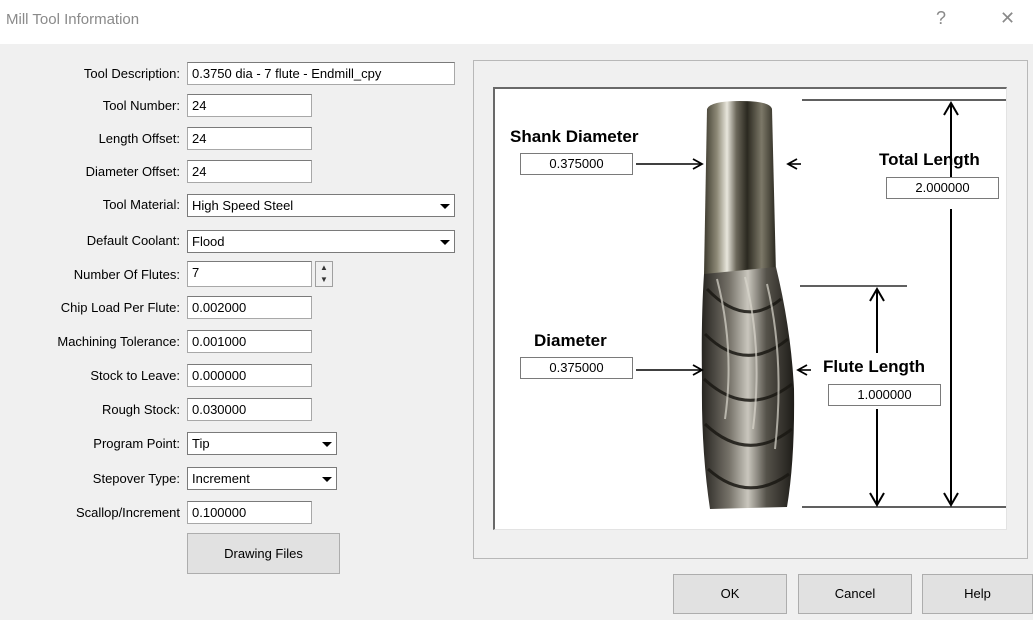 This screenshot has width=1033, height=620. What do you see at coordinates (324, 280) in the screenshot?
I see `spin-down-icon: ▼` at bounding box center [324, 280].